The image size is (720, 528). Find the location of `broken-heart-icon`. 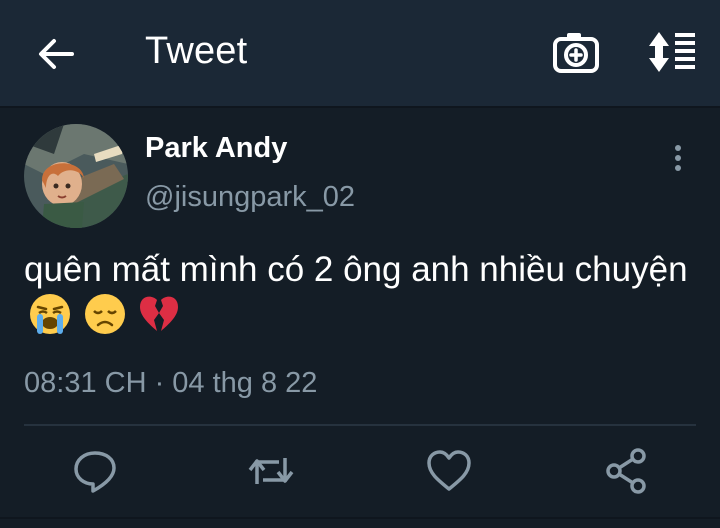

broken-heart-icon is located at coordinates (159, 313).